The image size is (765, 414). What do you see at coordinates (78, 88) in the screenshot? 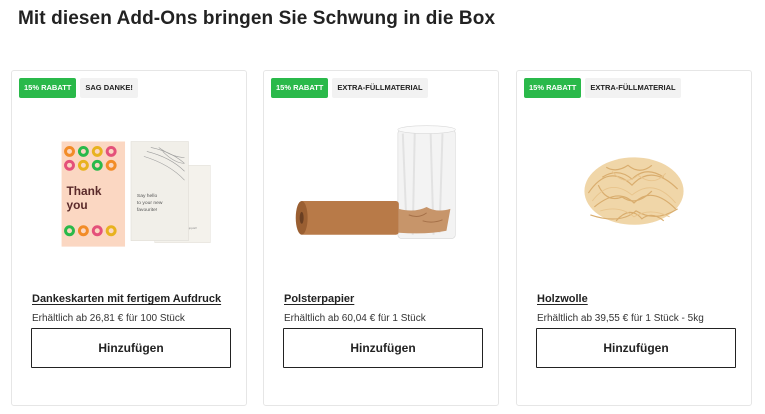
I see `badge-group: 15% RABATT SAG DANKE!` at bounding box center [78, 88].